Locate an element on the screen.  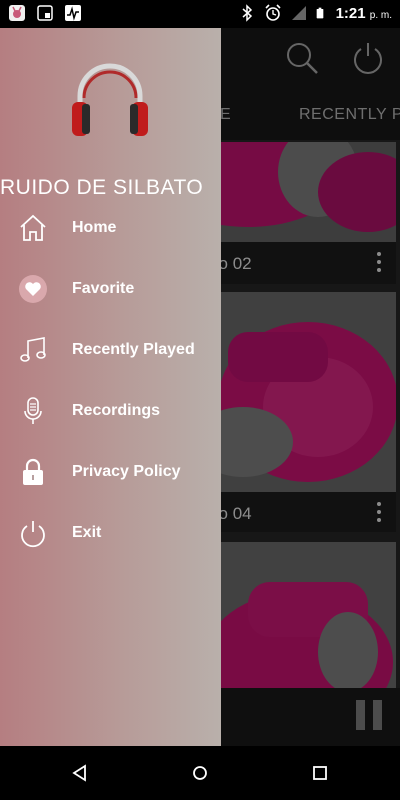
app-title: RUIDO DE SILBATO is located at coordinates (102, 187).